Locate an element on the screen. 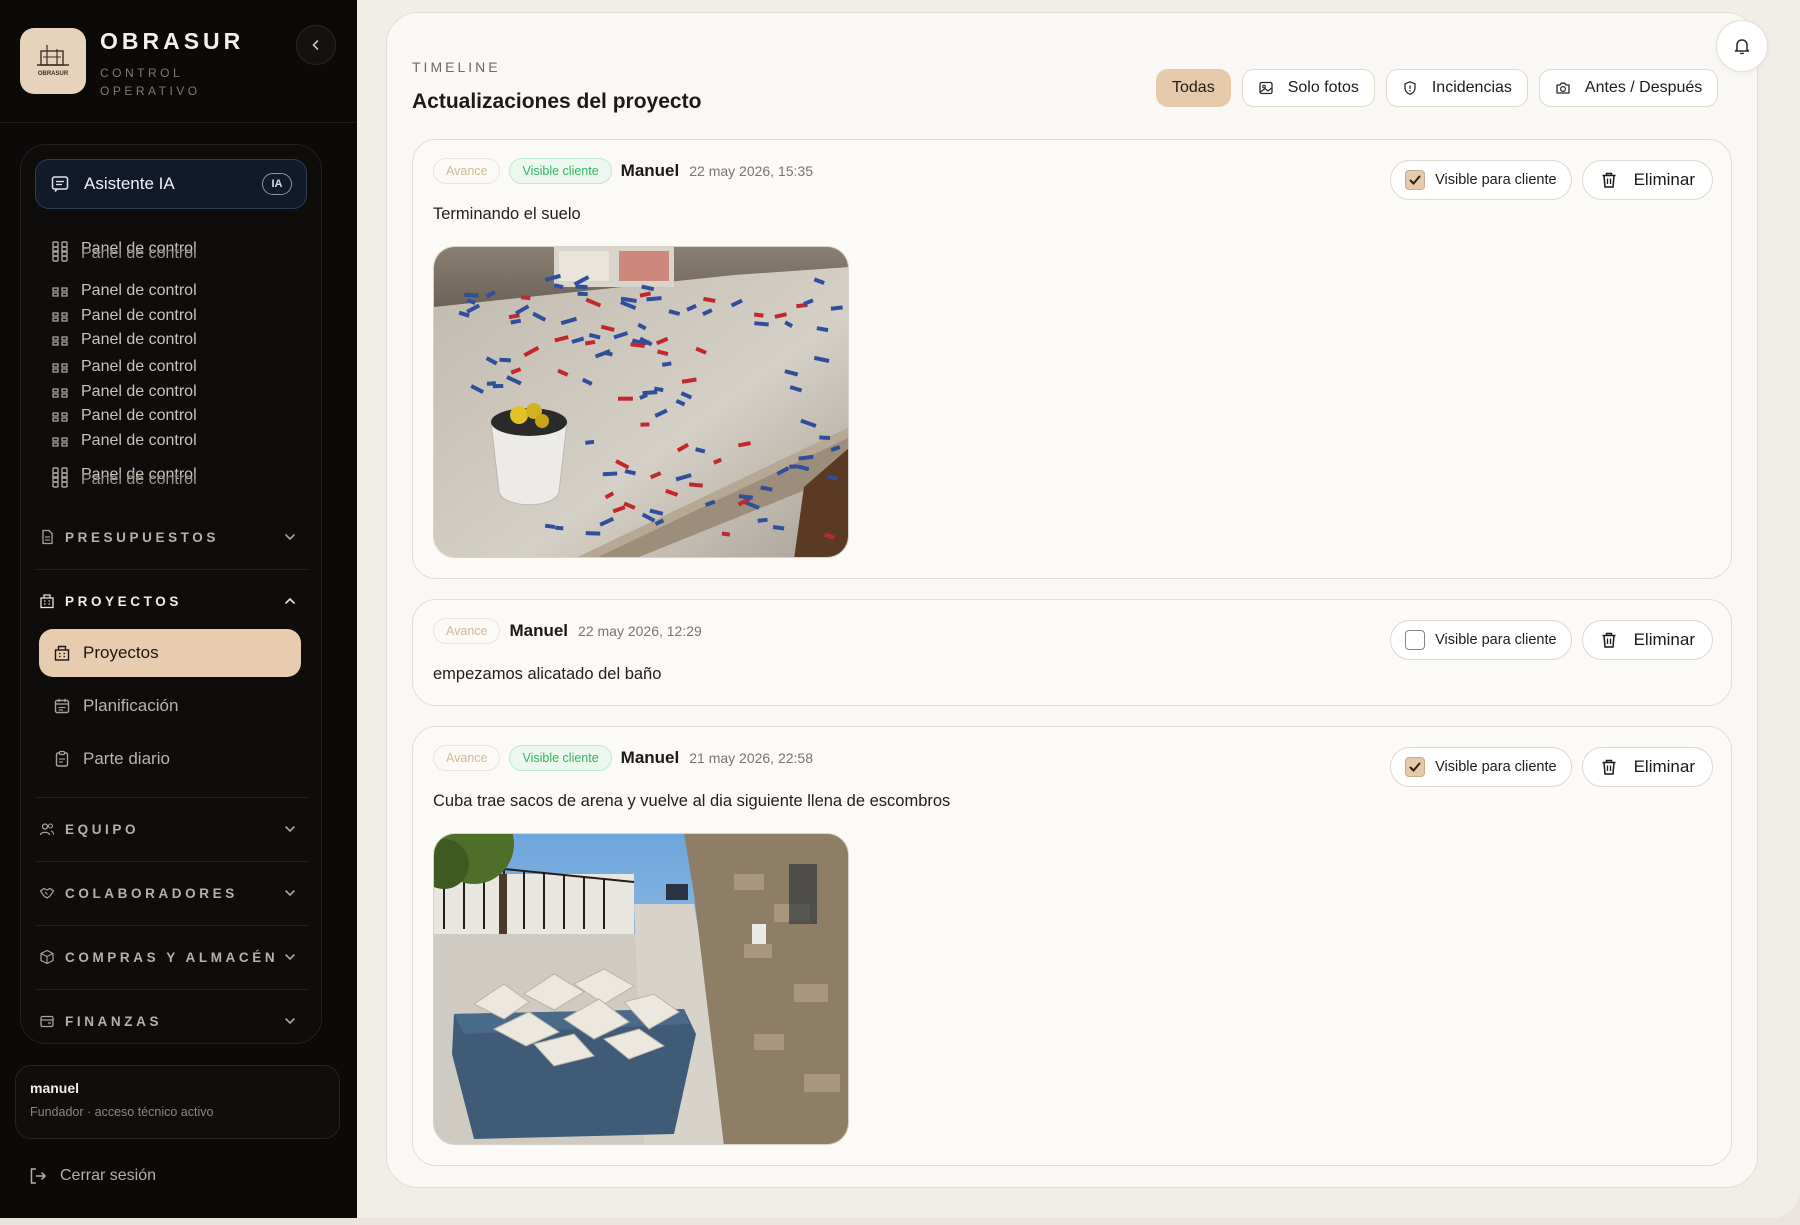 The height and width of the screenshot is (1225, 1800). chevron-up-icon is located at coordinates (290, 600).